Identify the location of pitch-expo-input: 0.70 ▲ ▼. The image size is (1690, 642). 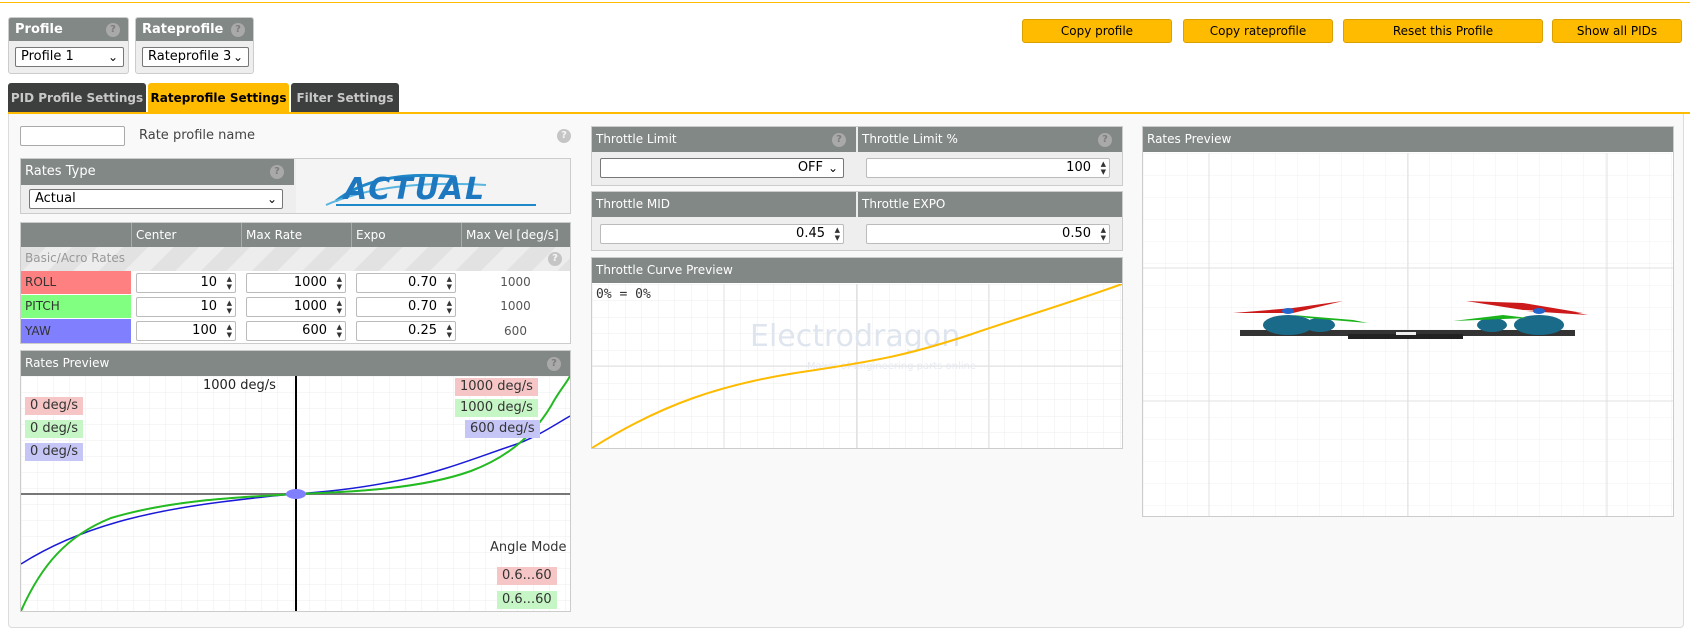
(406, 307).